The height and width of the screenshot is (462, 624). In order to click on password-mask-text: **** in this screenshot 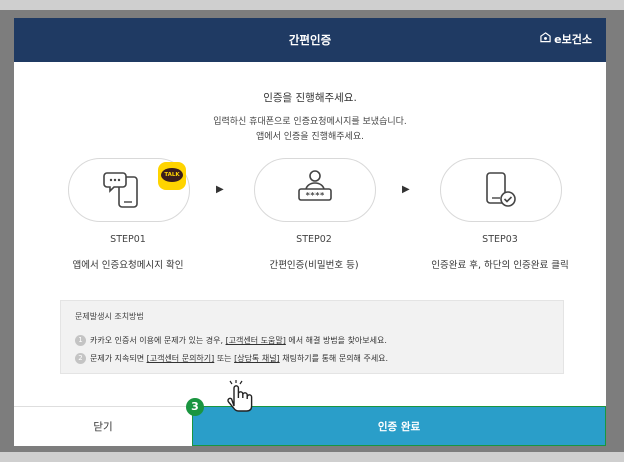, I will do `click(314, 195)`.